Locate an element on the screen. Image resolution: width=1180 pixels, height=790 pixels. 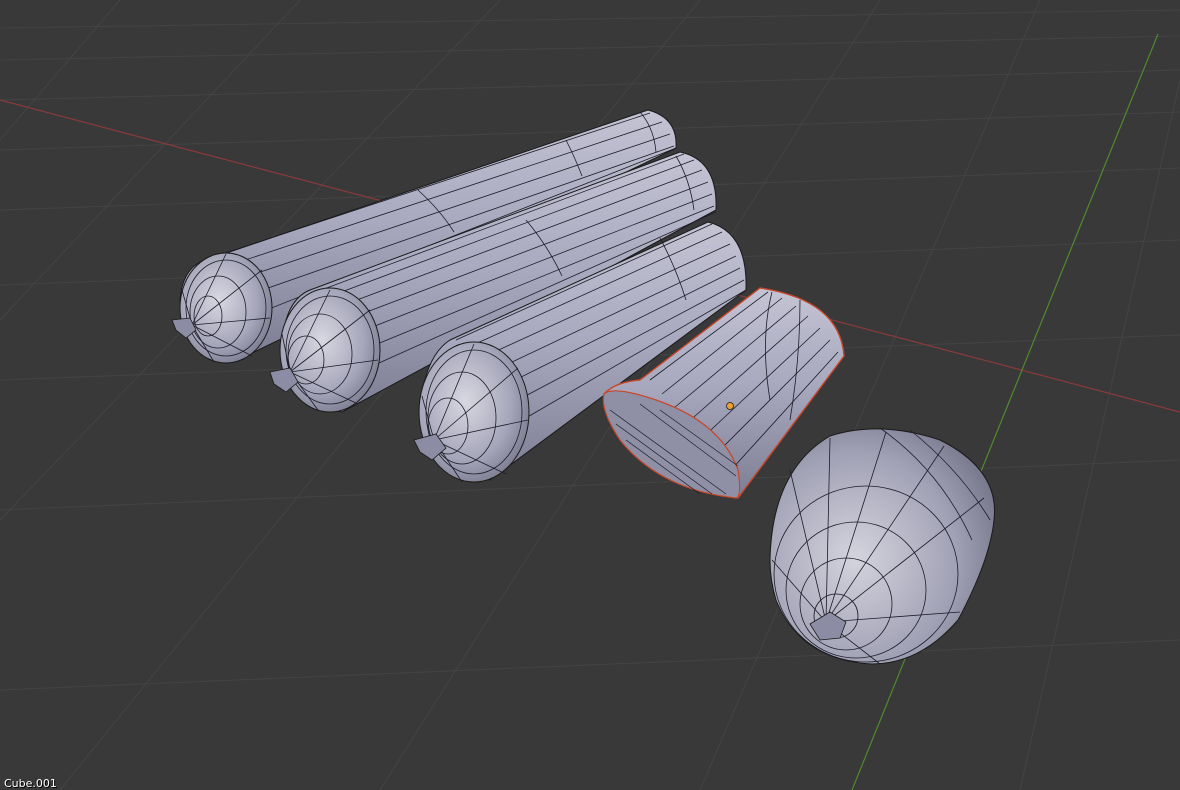
active-object-name-label: Cube.001 is located at coordinates (30, 783).